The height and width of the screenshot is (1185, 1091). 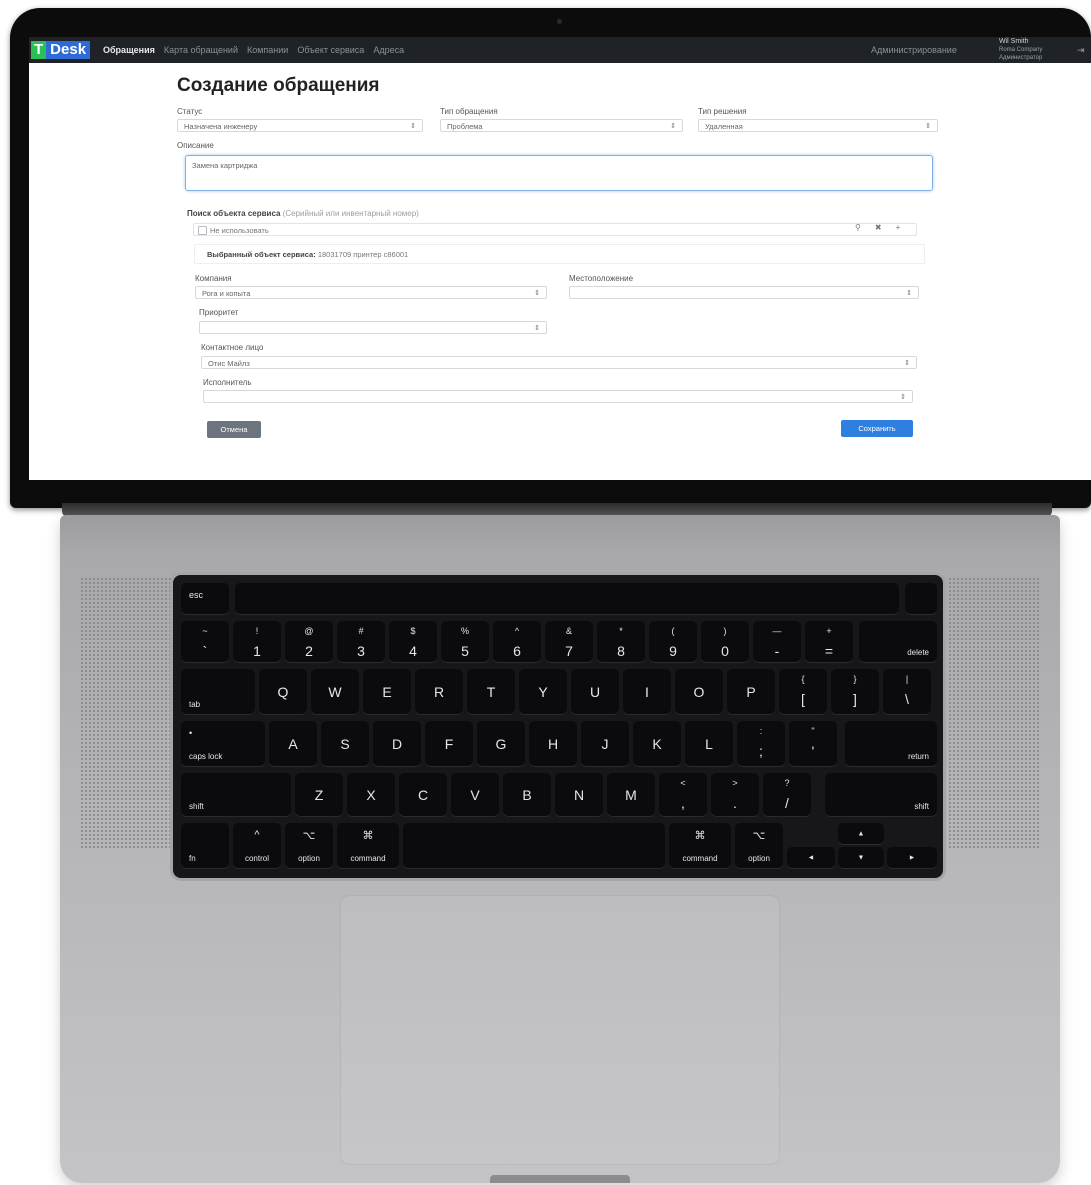 I want to click on key-g: G, so click(x=501, y=744).